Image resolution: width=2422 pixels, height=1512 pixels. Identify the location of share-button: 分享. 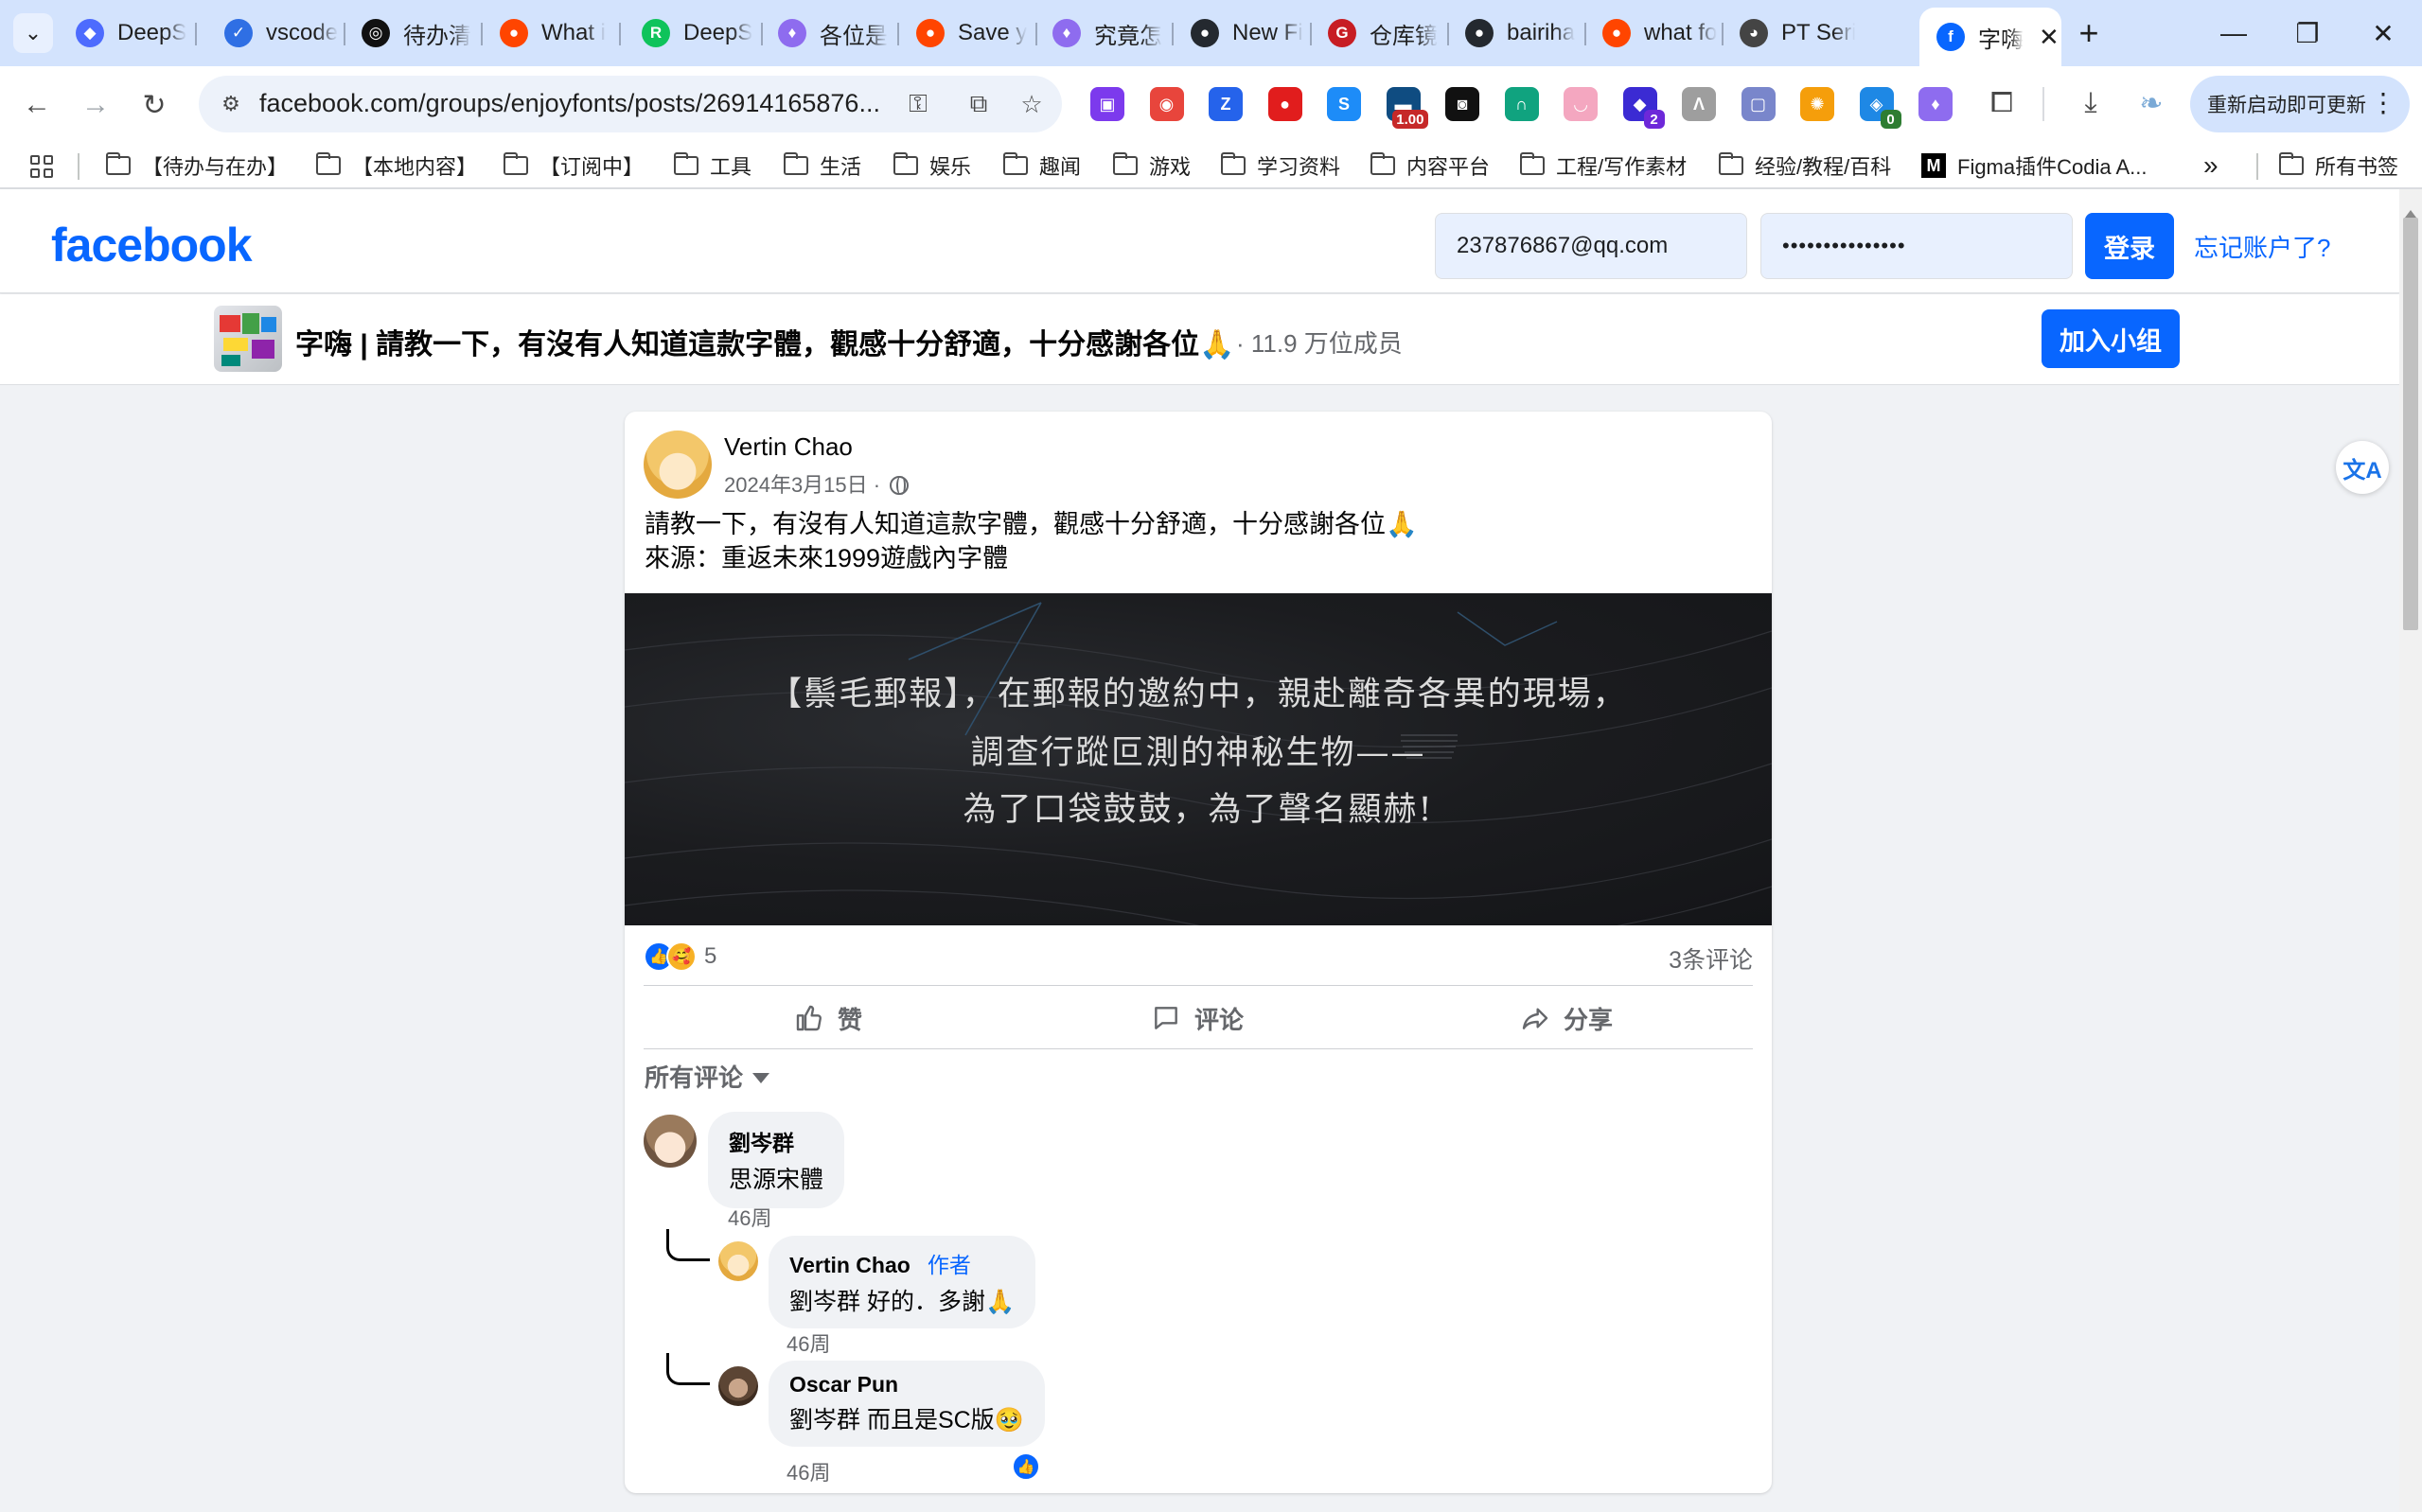
(1566, 1018).